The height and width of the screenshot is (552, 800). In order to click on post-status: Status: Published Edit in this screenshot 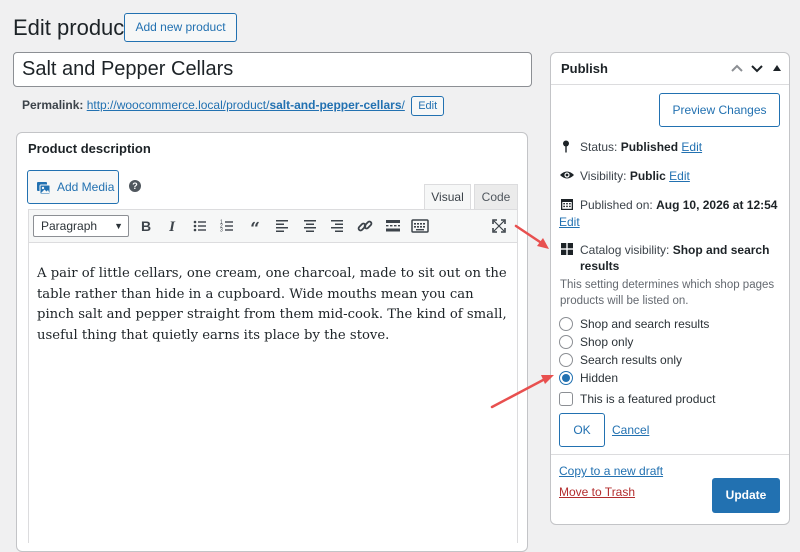, I will do `click(641, 147)`.